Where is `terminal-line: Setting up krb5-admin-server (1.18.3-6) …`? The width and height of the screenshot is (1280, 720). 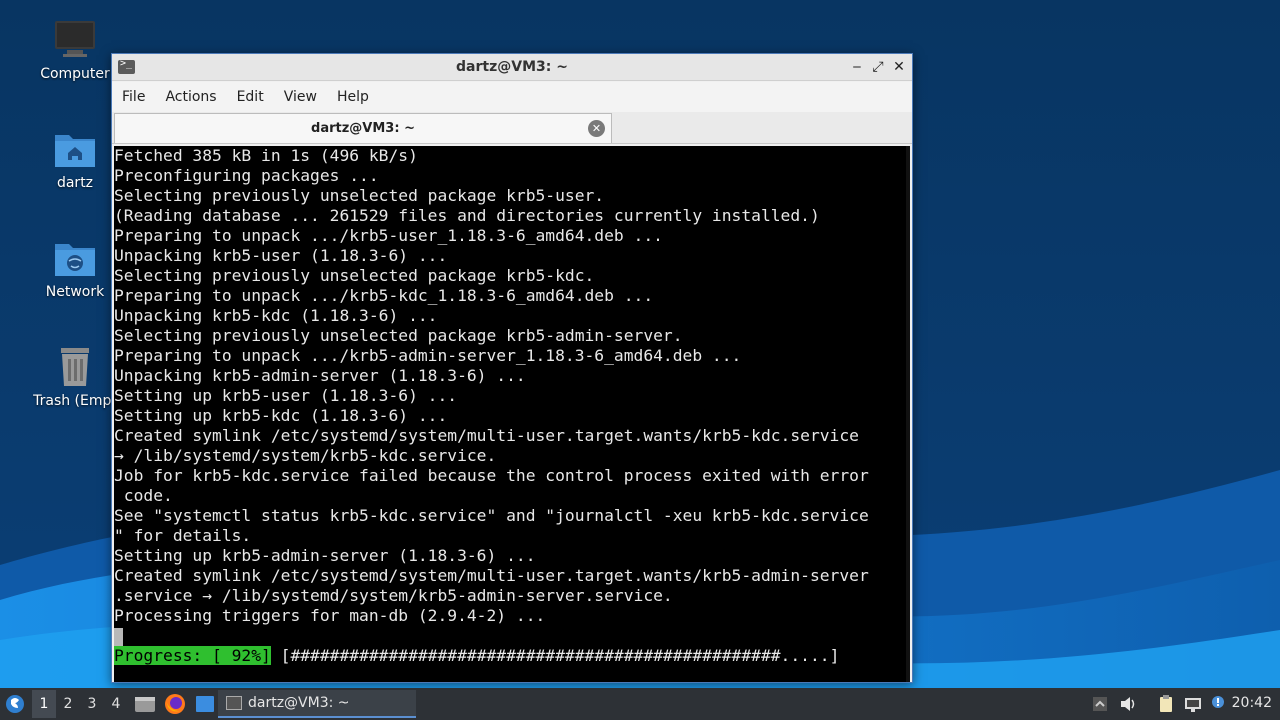 terminal-line: Setting up krb5-admin-server (1.18.3-6) … is located at coordinates (325, 555).